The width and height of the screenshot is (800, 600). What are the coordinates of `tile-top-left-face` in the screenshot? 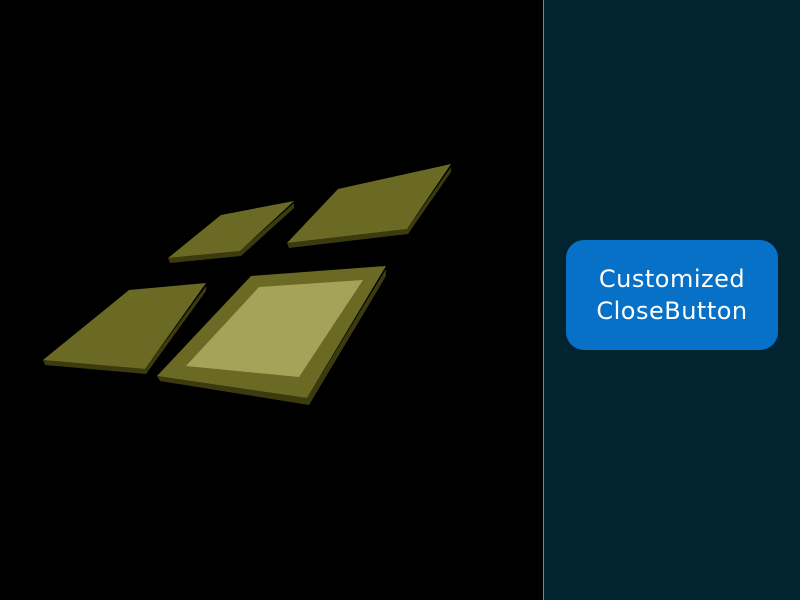 It's located at (231, 229).